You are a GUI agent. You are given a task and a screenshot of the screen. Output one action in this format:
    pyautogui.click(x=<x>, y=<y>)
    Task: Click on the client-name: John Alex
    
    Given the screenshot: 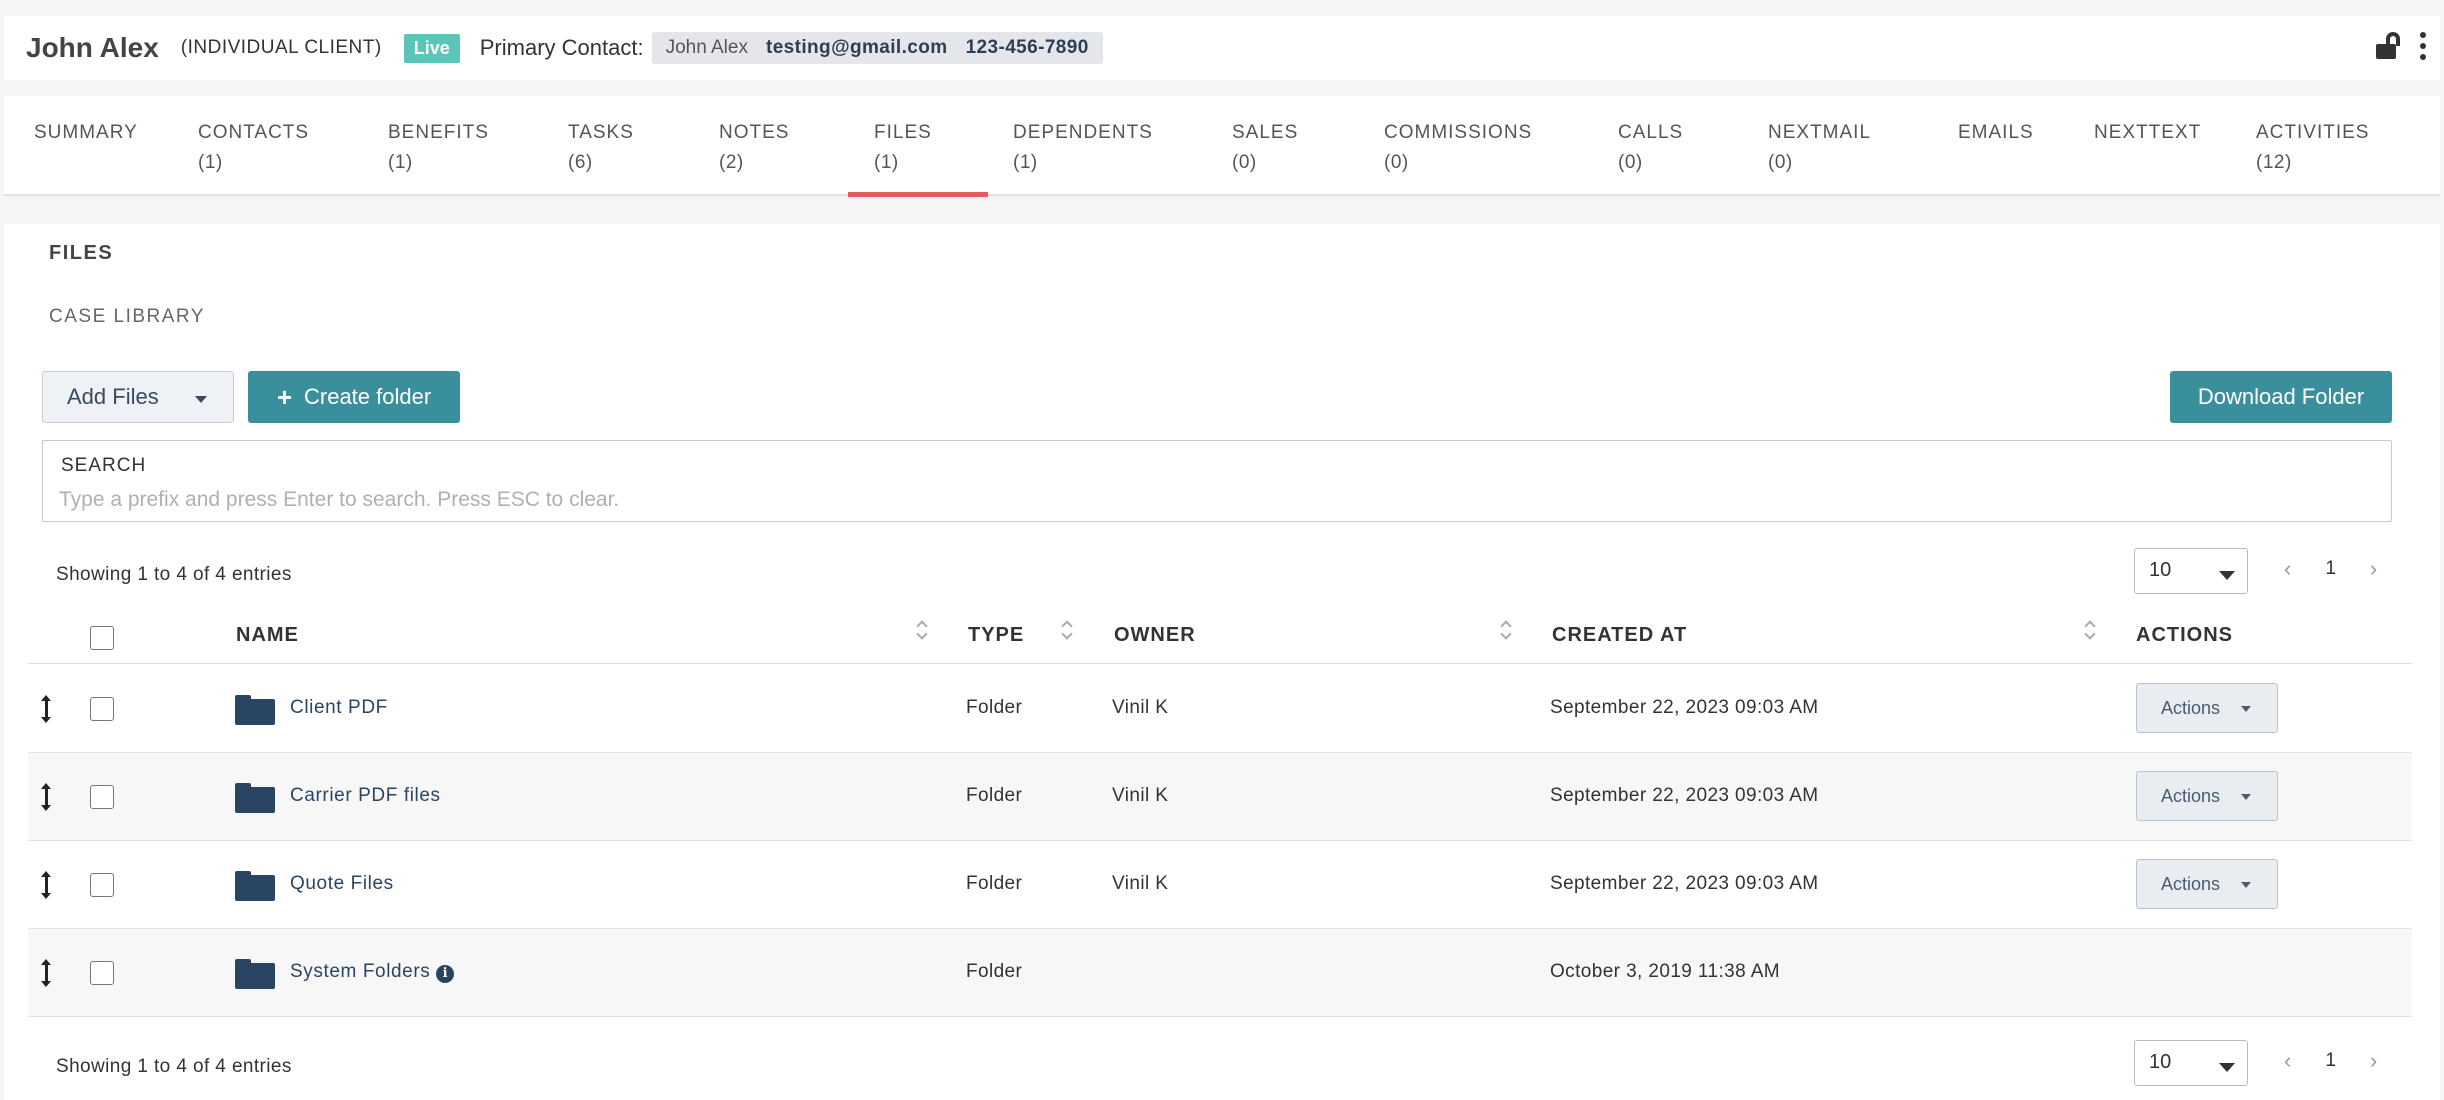 What is the action you would take?
    pyautogui.click(x=92, y=47)
    